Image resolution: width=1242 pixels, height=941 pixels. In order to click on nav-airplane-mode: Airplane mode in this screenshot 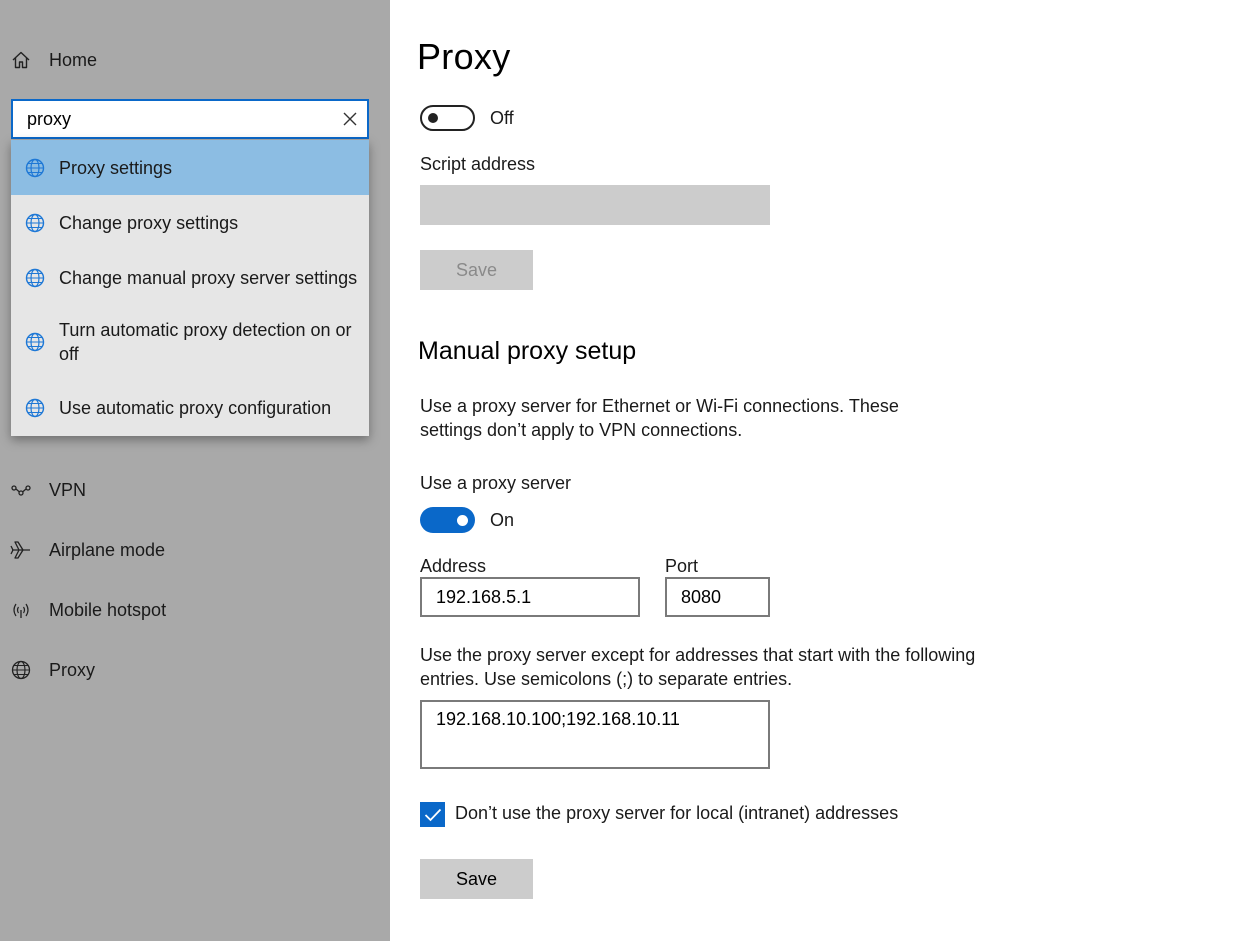, I will do `click(195, 550)`.